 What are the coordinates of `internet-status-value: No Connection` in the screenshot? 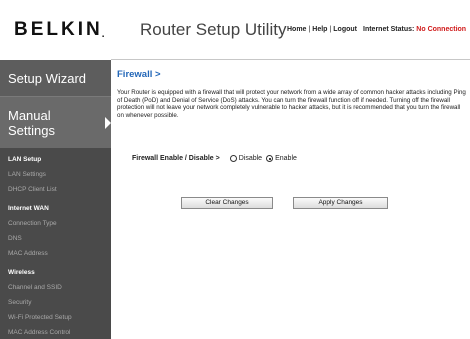 It's located at (441, 29).